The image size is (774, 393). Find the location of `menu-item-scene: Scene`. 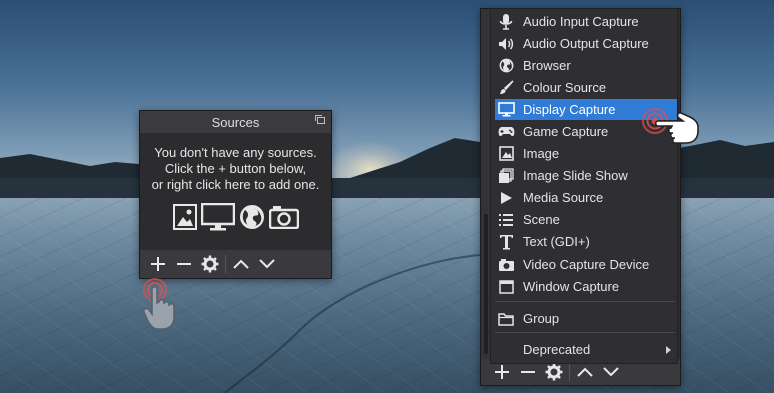

menu-item-scene: Scene is located at coordinates (586, 219).